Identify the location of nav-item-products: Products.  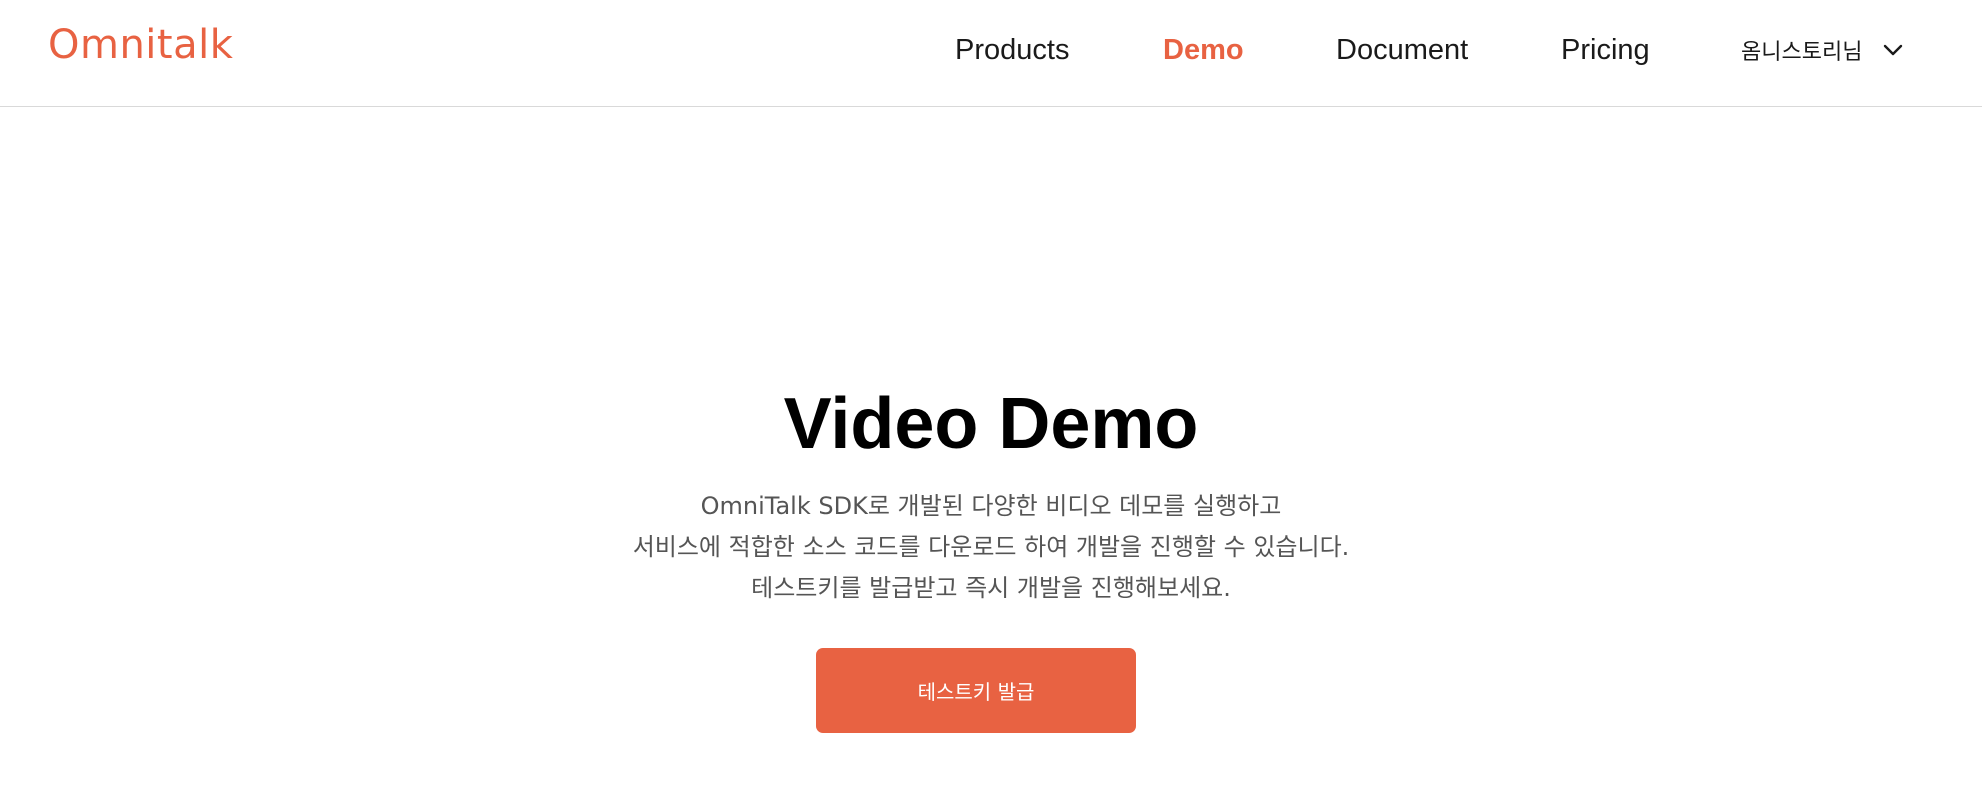
(1012, 50).